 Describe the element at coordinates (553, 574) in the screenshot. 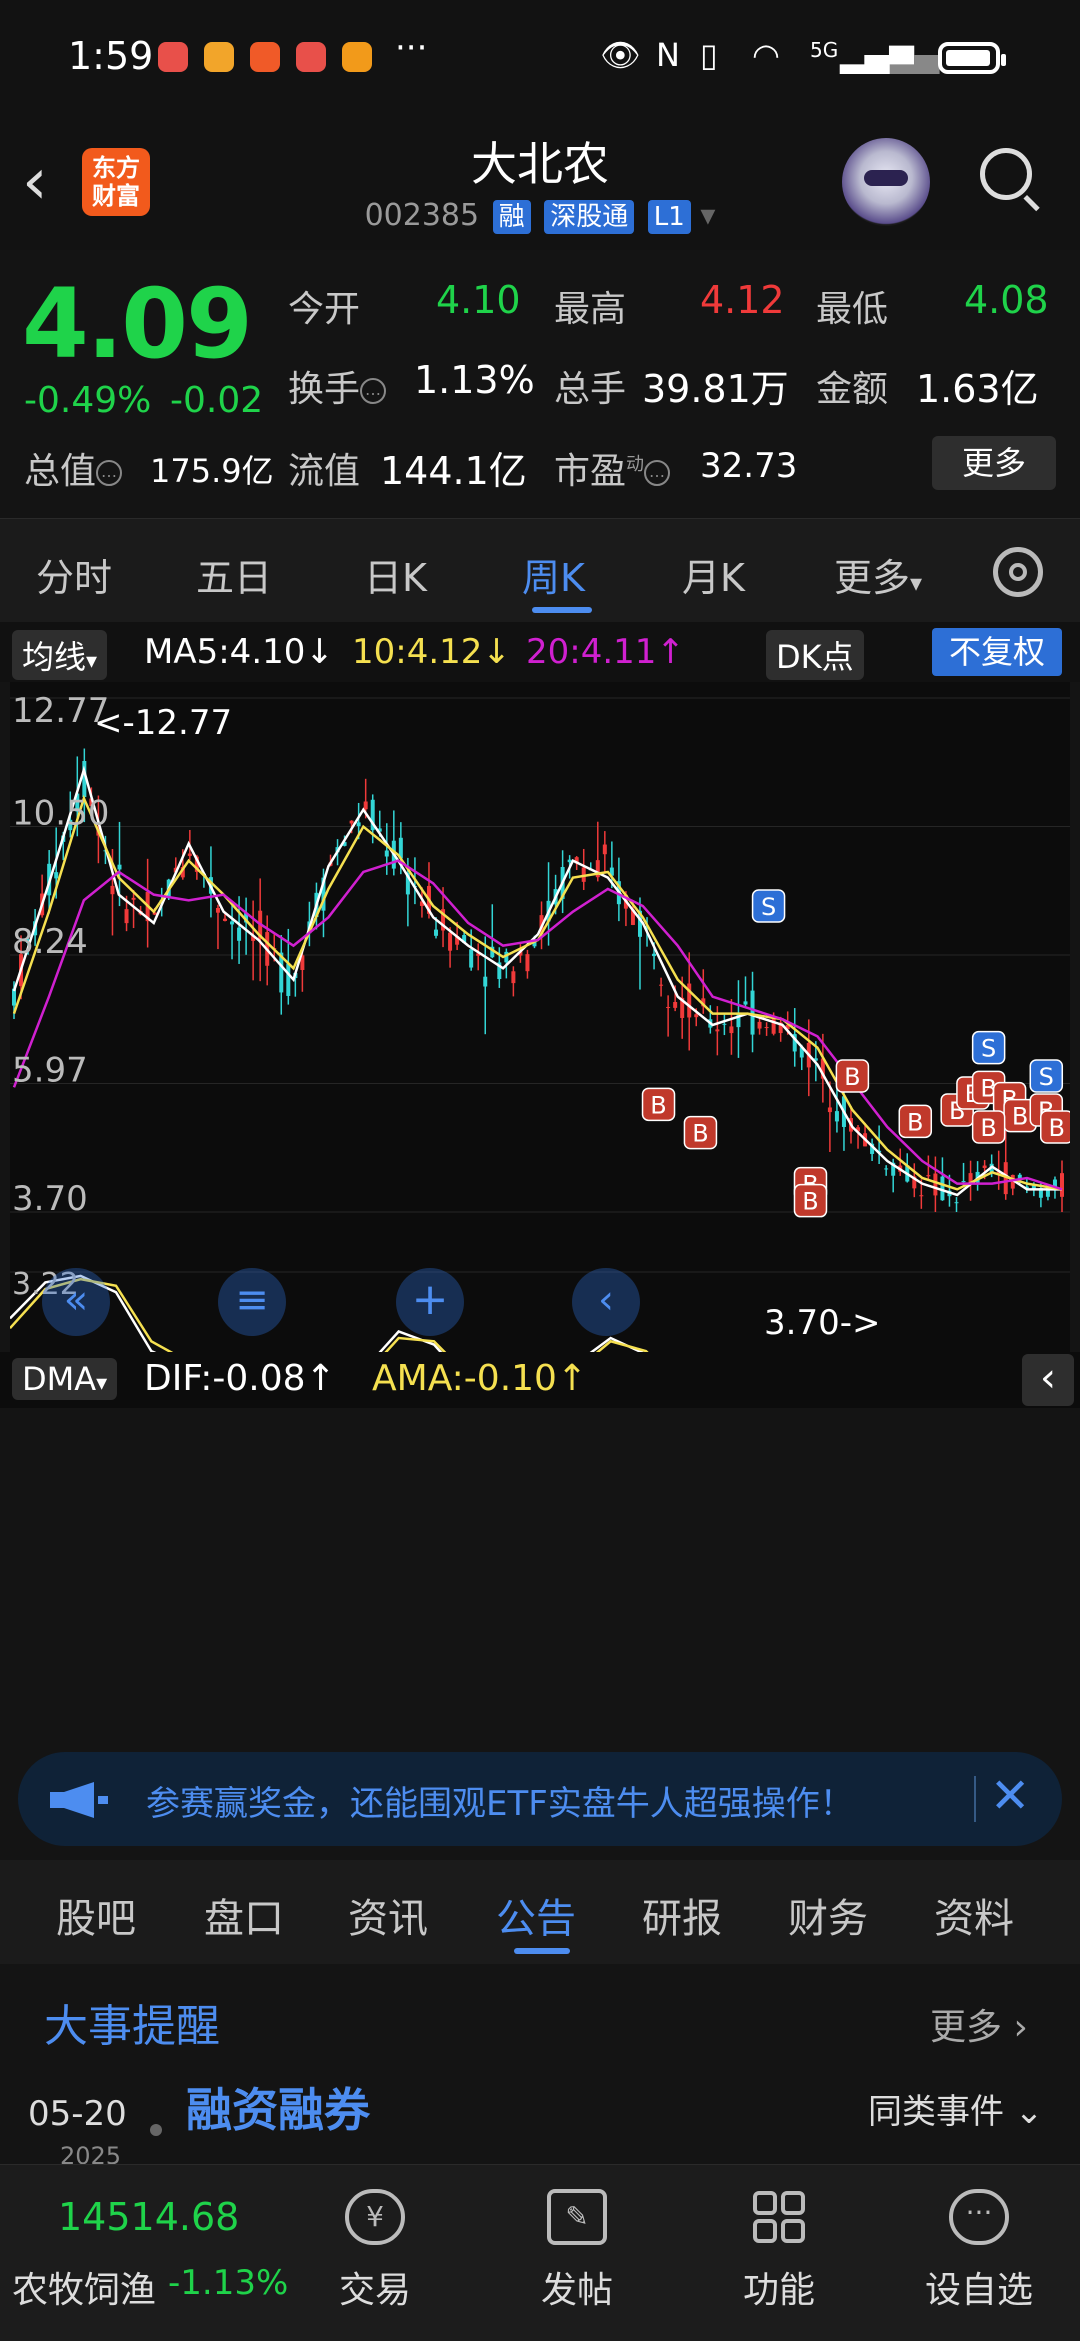

I see `tab-weekly-k: 周K` at that location.